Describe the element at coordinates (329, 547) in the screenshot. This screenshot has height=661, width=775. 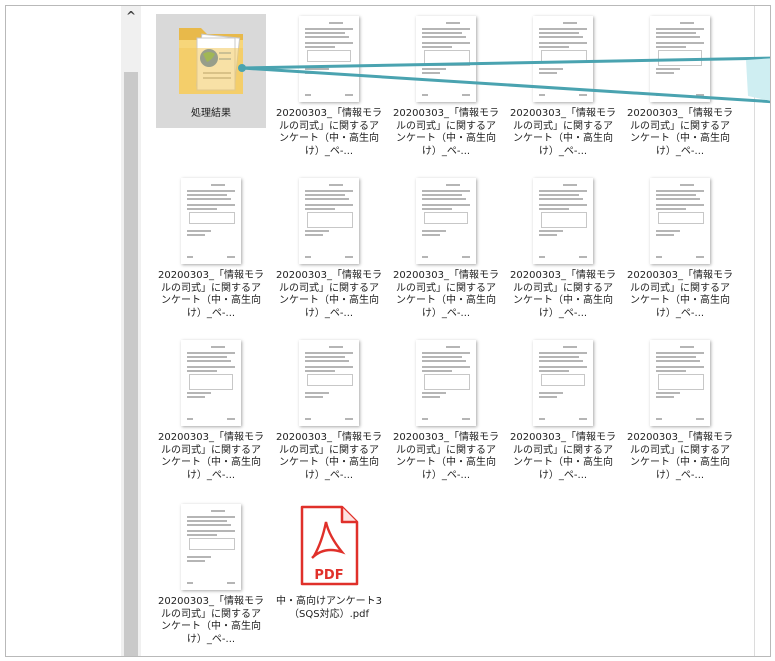
I see `pdf-file-icon: PDF` at that location.